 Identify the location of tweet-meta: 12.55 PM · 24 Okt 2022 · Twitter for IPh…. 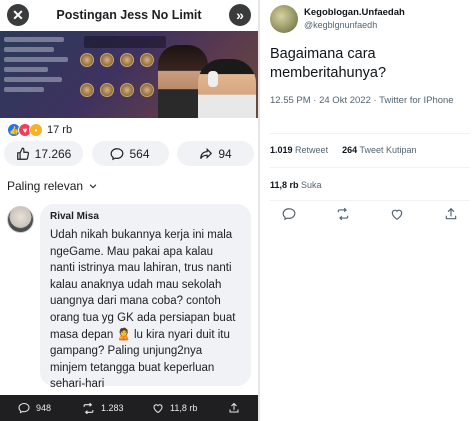
(362, 100).